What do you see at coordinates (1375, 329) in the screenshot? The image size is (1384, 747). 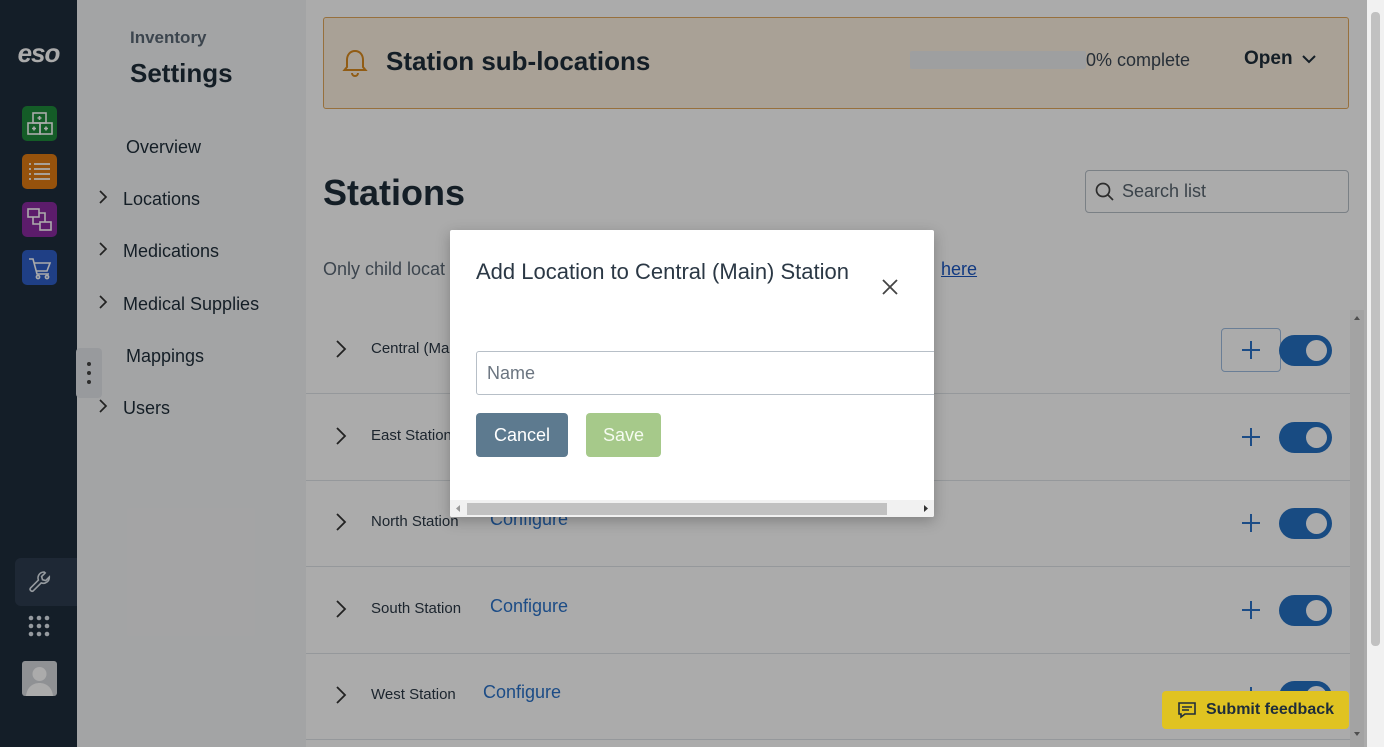 I see `page-scroll-thumb` at bounding box center [1375, 329].